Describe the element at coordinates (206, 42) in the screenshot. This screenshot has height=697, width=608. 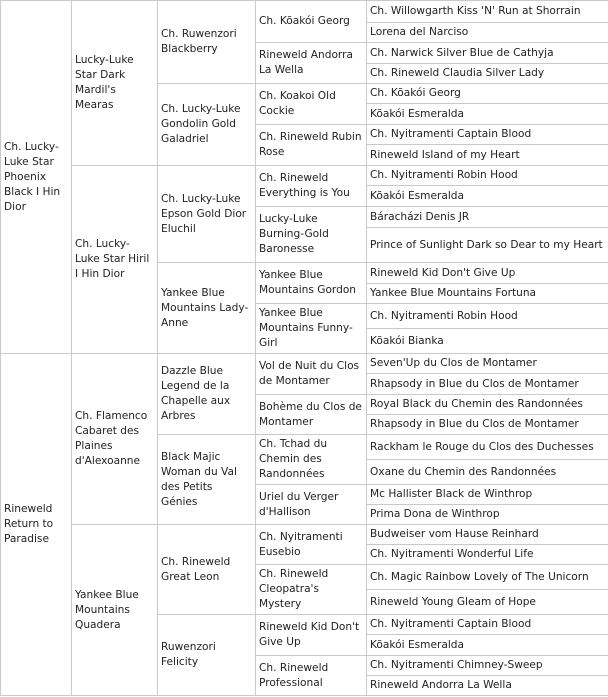
I see `ancestor-gen3: Ch. Ruwenzori Blackberry` at that location.